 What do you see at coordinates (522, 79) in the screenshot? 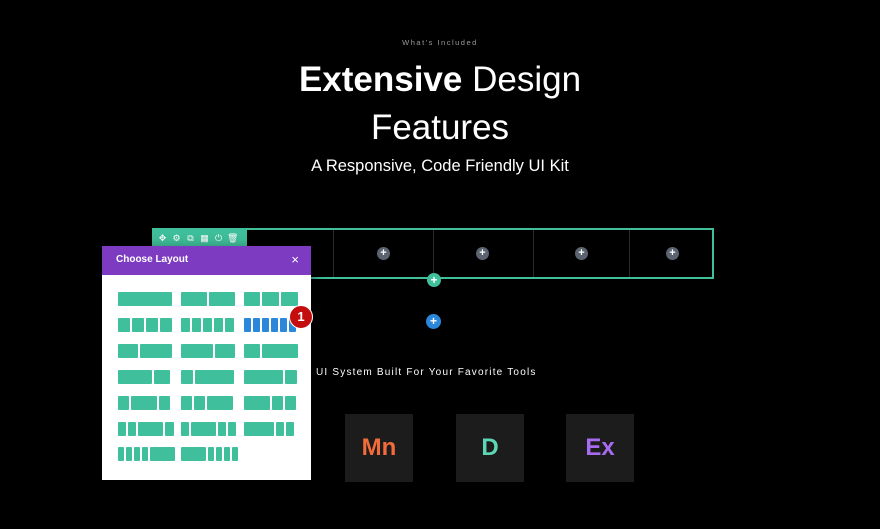
I see `title-rest: Design` at bounding box center [522, 79].